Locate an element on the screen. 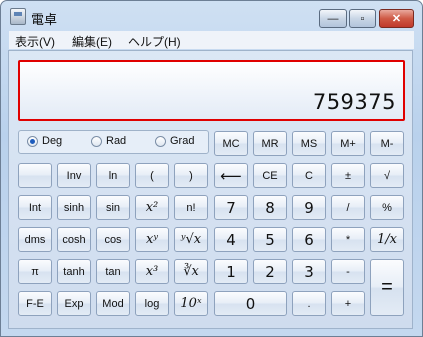 This screenshot has height=337, width=423. radio-label: Deg is located at coordinates (52, 141).